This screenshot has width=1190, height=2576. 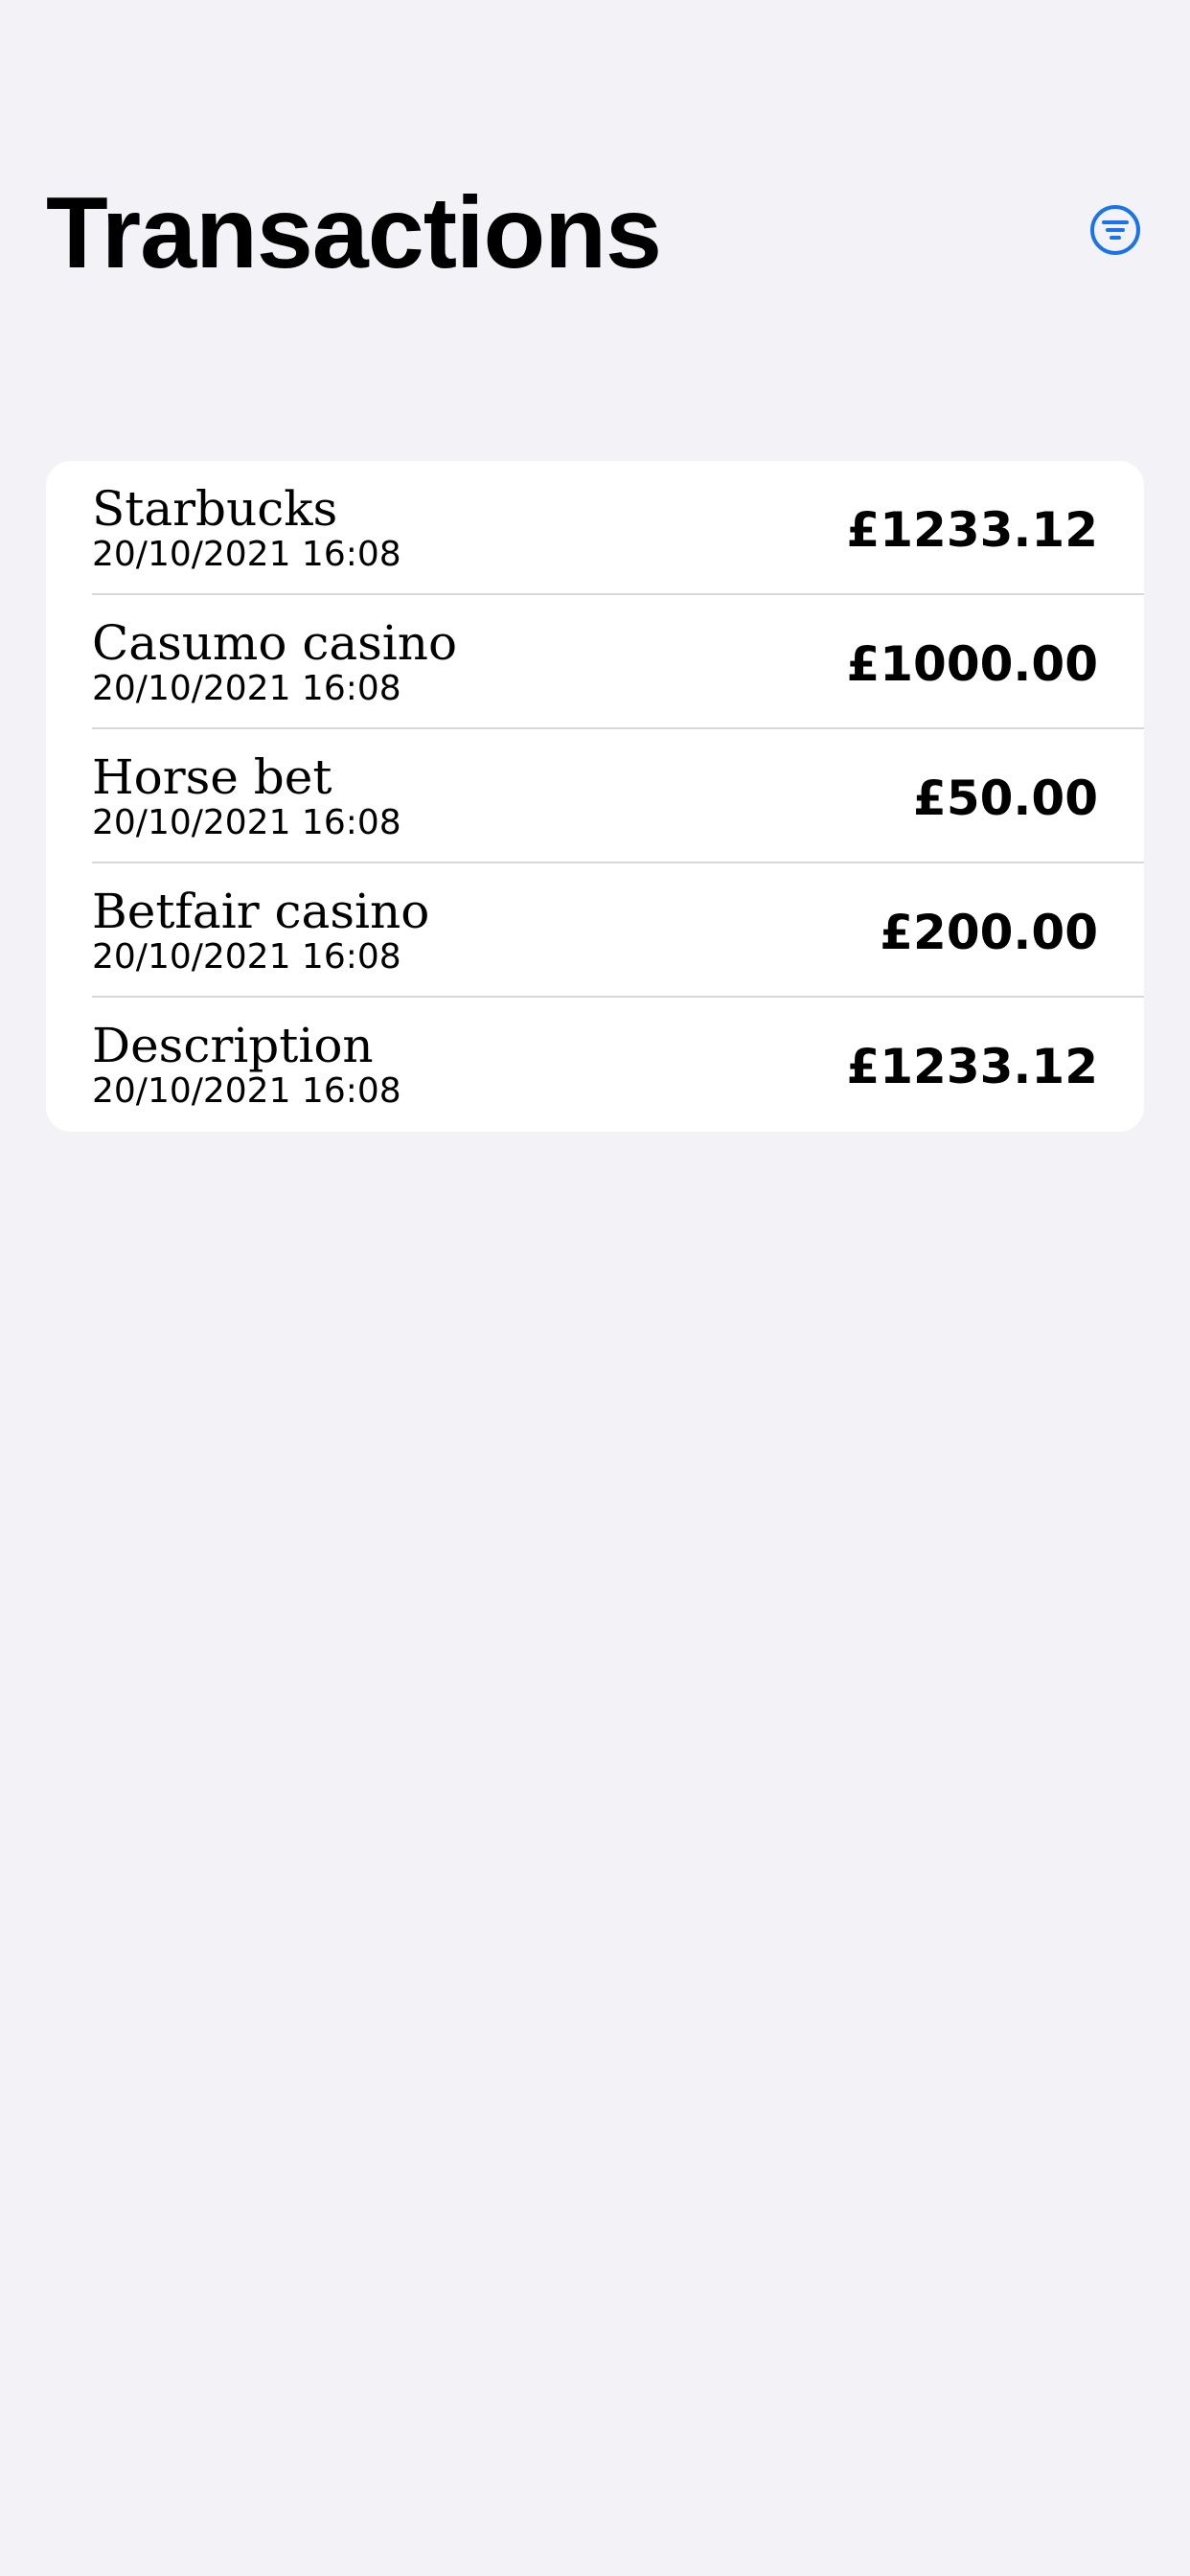 I want to click on filter-icon, so click(x=1115, y=230).